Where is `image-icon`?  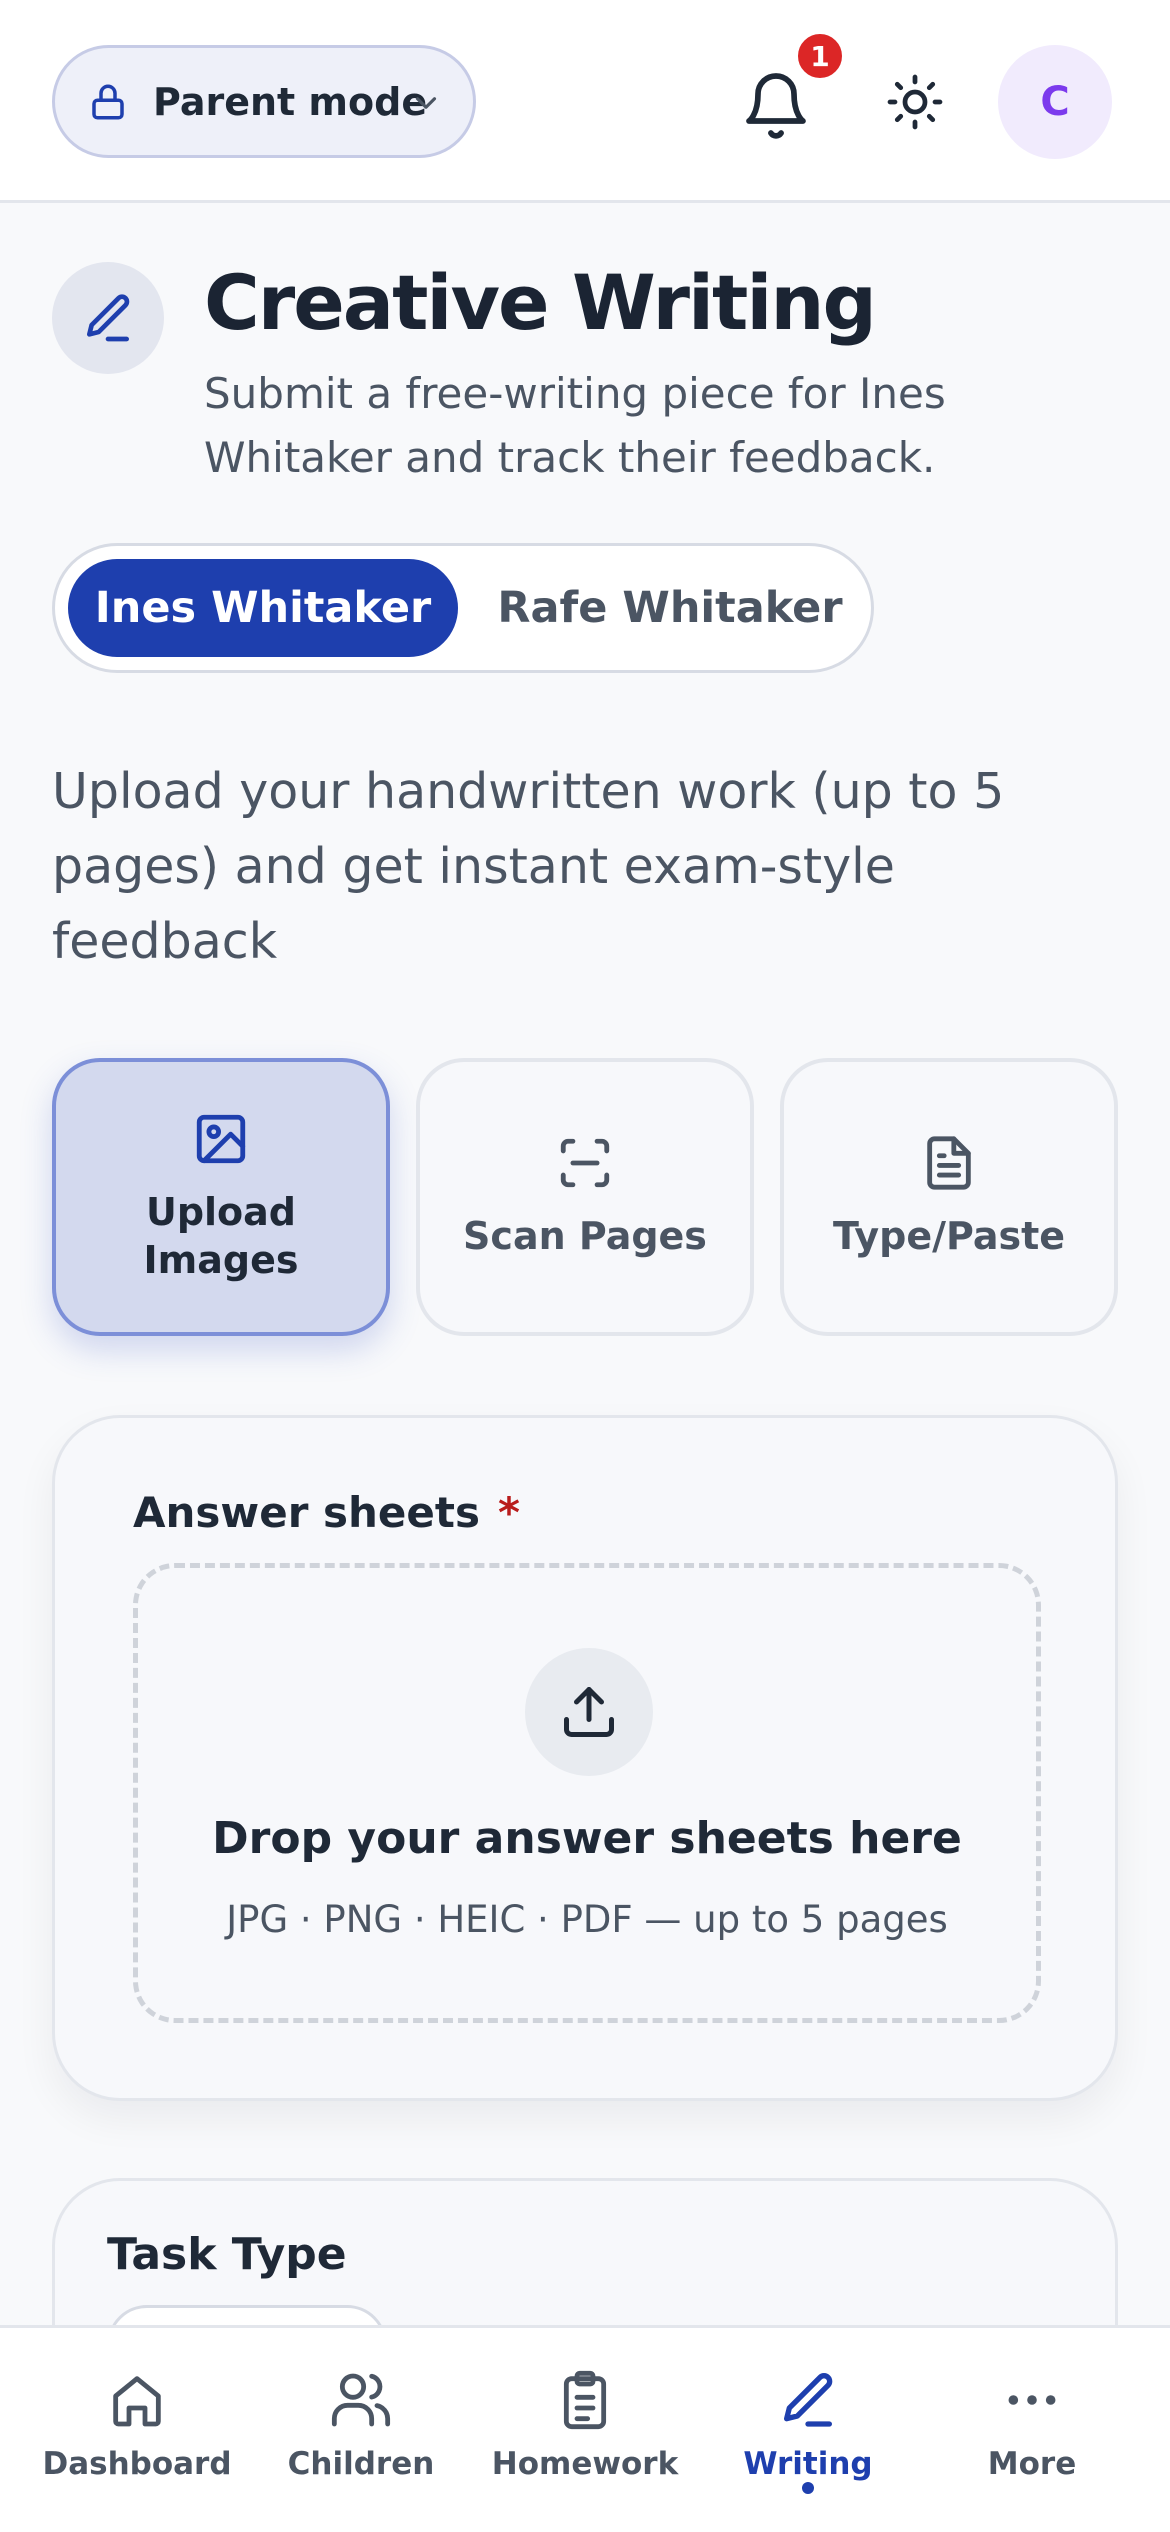
image-icon is located at coordinates (221, 1139).